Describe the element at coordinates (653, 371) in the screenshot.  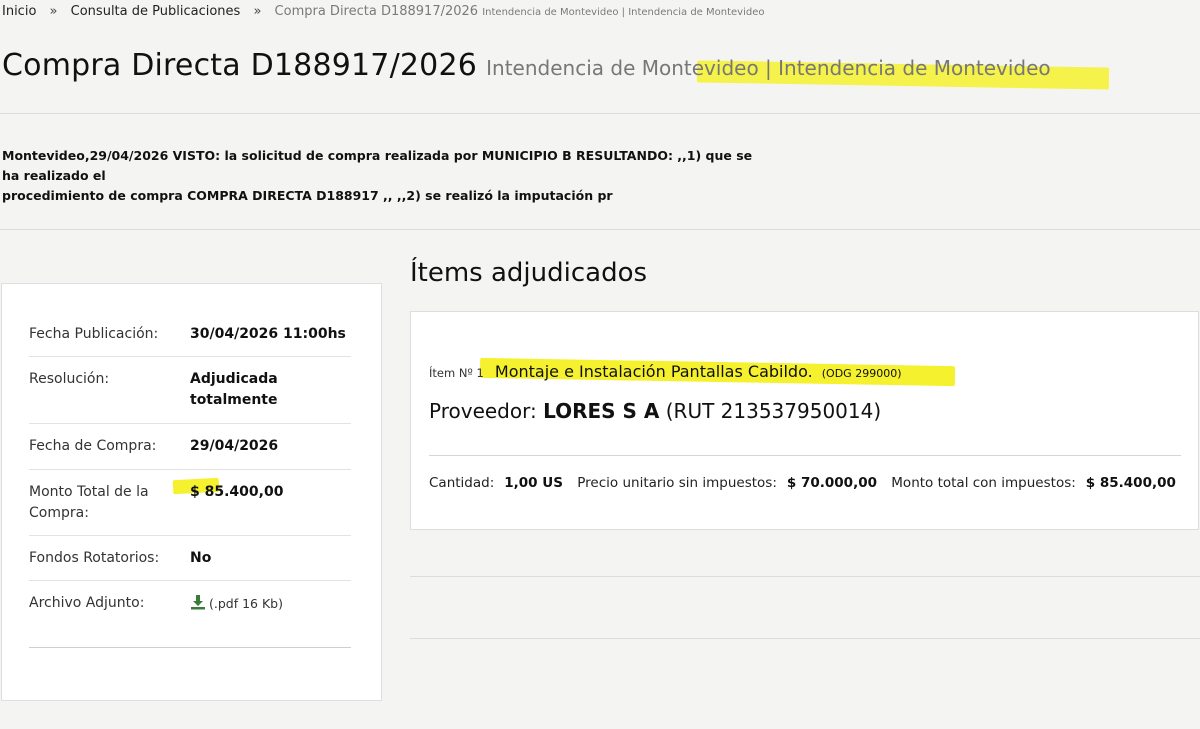
I see `item-description: Montaje e Instalación Pantallas Cabildo.` at that location.